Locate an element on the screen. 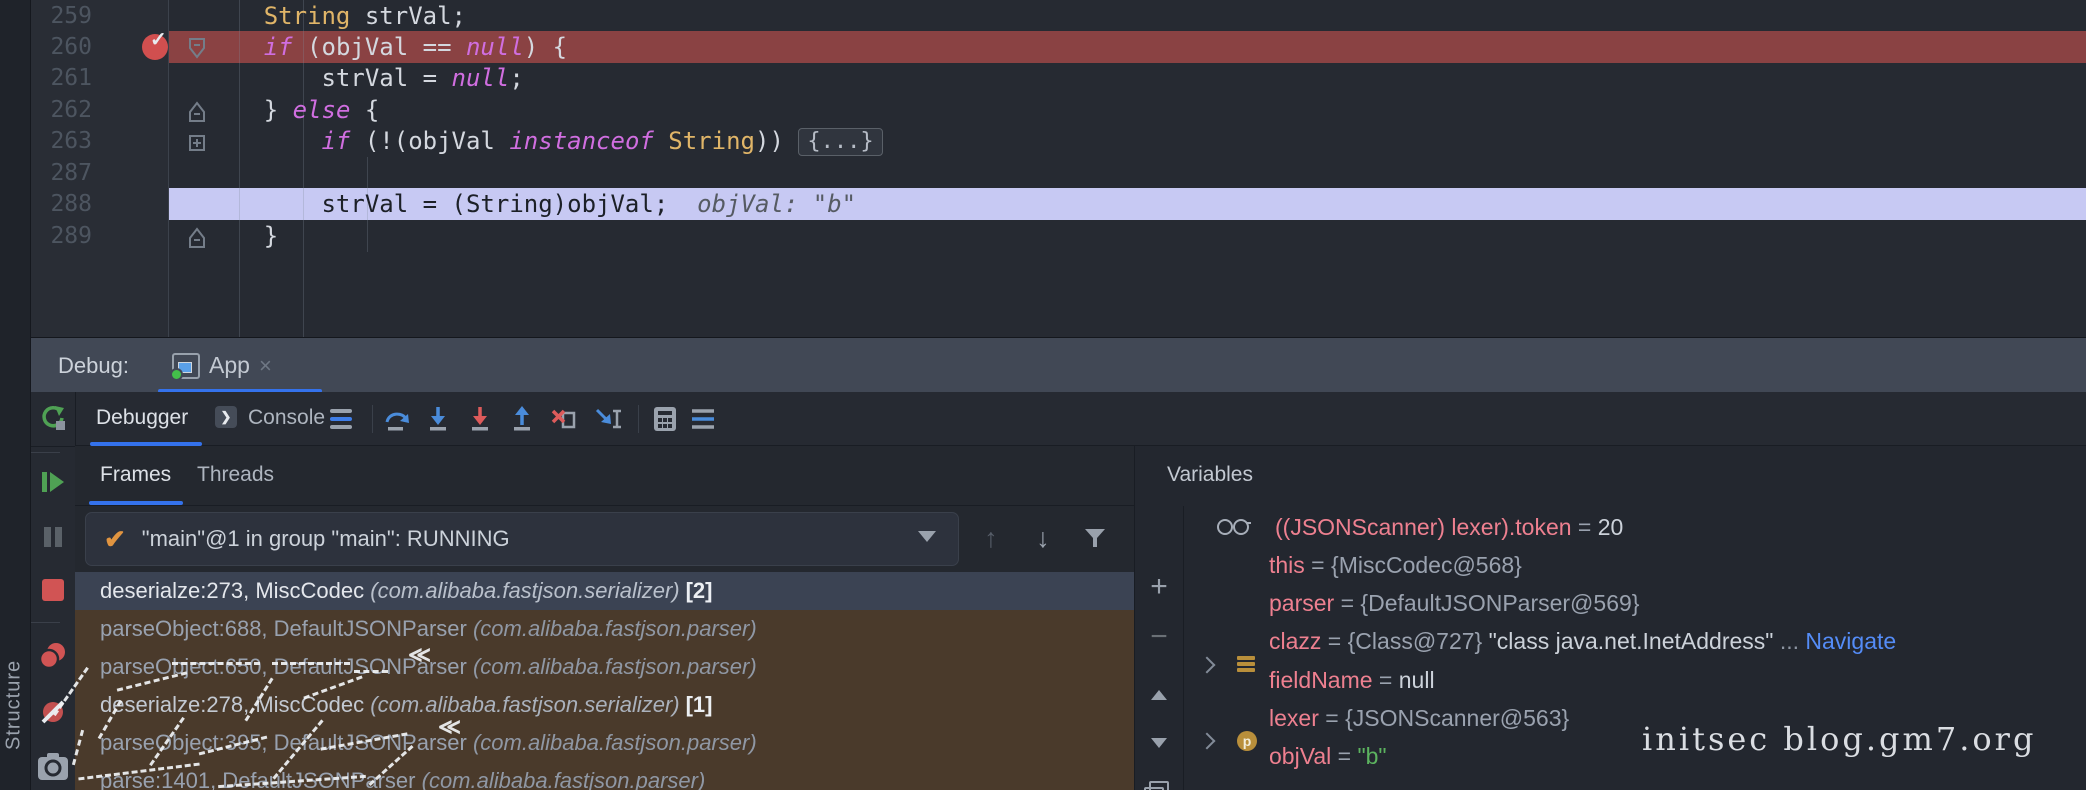 The height and width of the screenshot is (790, 2086). next-frame-icon: ↓ is located at coordinates (1043, 538).